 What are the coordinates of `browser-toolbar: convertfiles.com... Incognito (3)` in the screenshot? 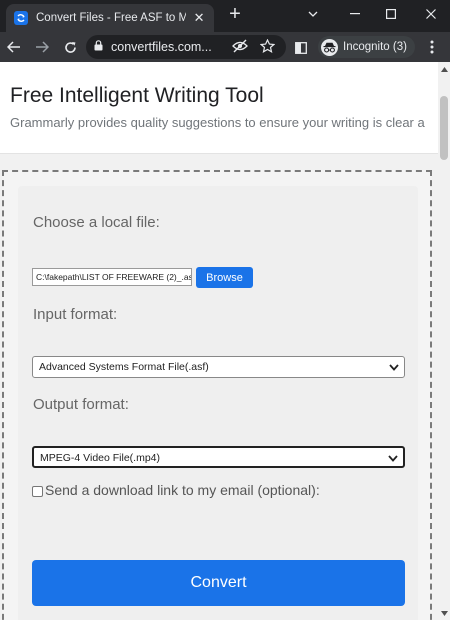 It's located at (225, 47).